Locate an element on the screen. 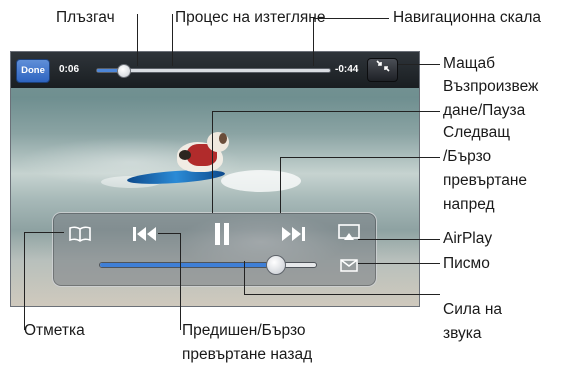  done-button: Done is located at coordinates (33, 71).